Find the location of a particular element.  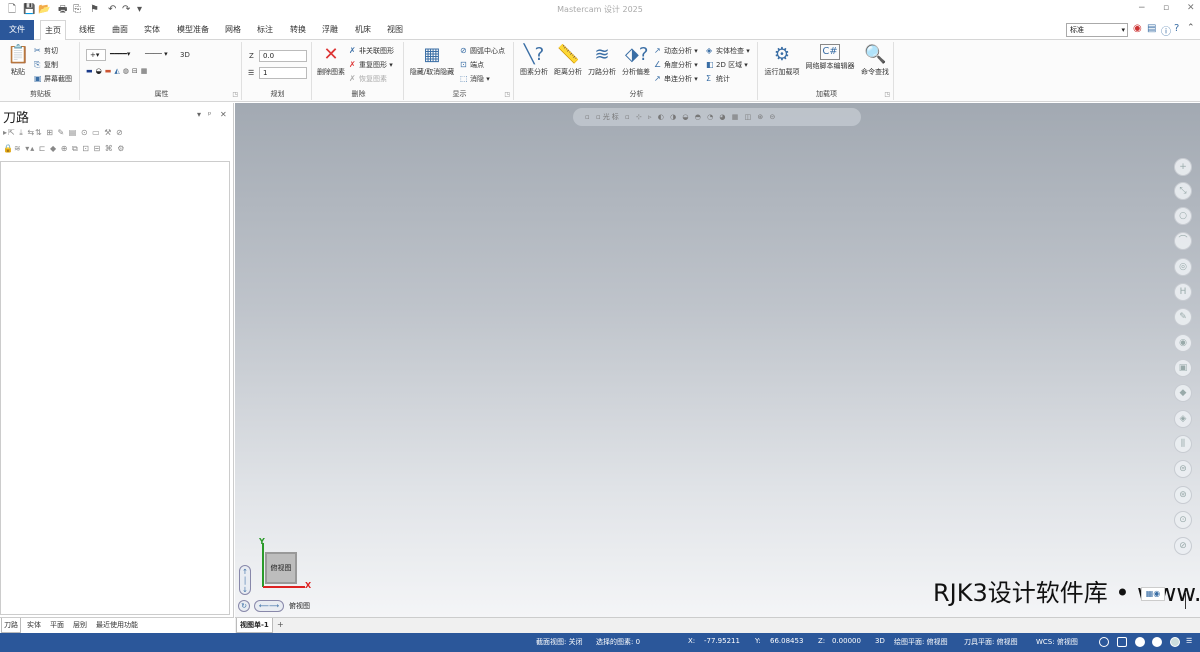

statistics-button: Σ 统计 is located at coordinates (718, 79).